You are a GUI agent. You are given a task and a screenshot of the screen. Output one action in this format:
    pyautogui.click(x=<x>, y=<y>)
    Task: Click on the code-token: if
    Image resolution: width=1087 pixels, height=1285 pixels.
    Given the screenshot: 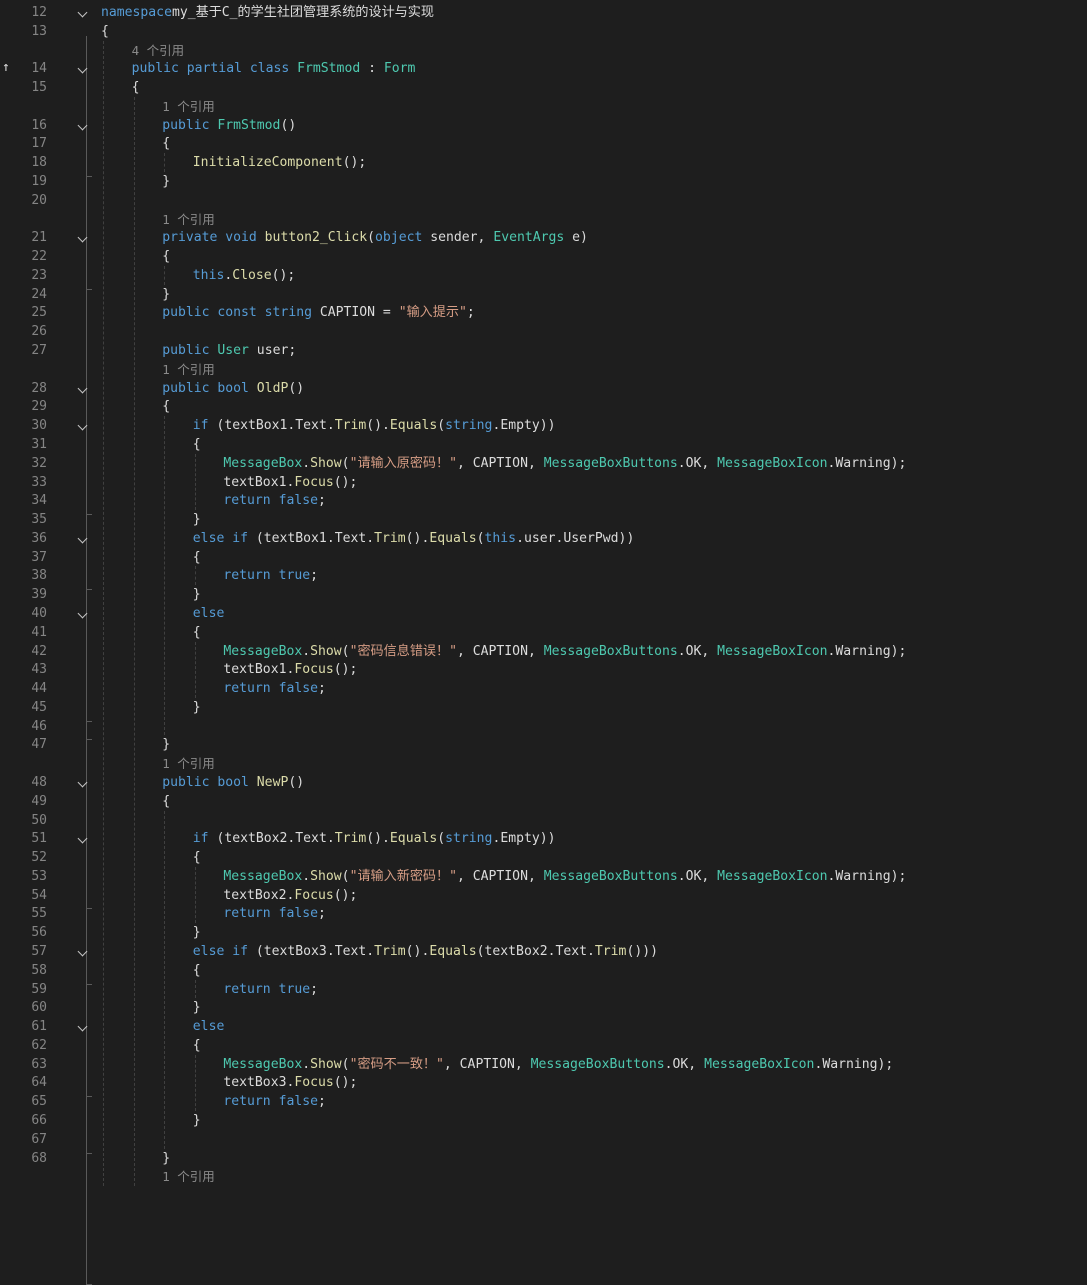 What is the action you would take?
    pyautogui.click(x=200, y=839)
    